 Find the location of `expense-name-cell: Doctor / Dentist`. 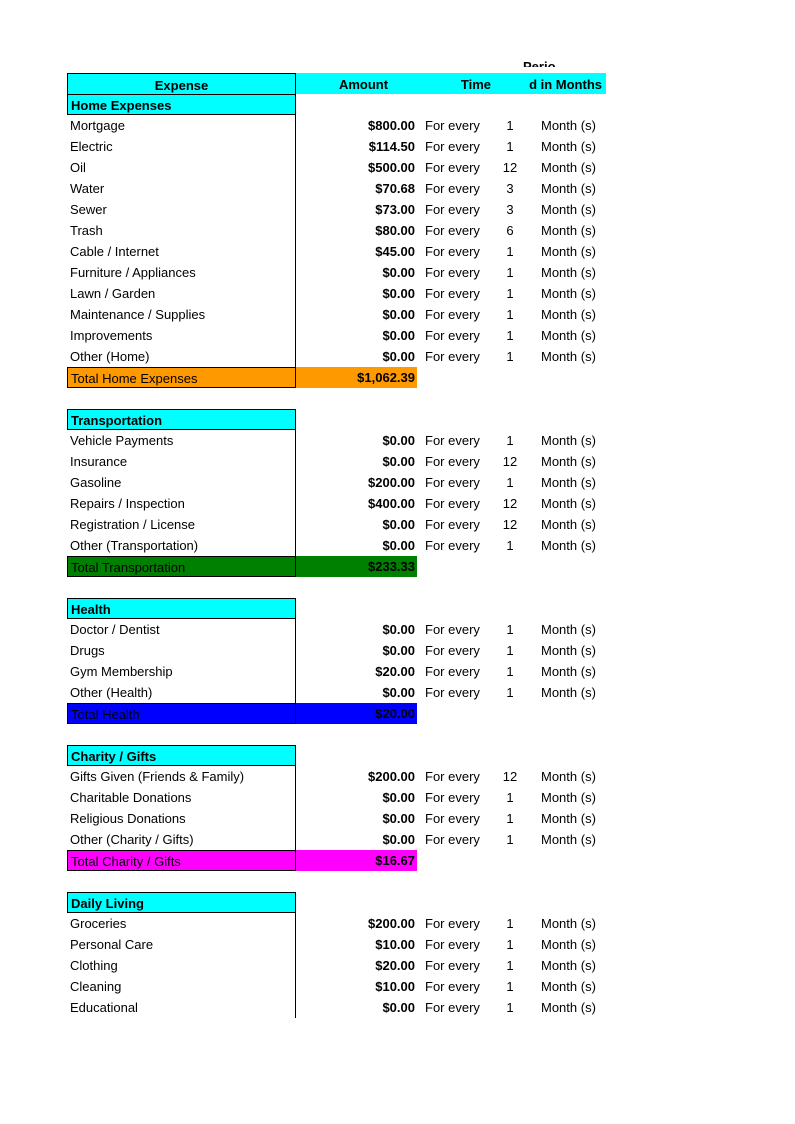

expense-name-cell: Doctor / Dentist is located at coordinates (181, 629).